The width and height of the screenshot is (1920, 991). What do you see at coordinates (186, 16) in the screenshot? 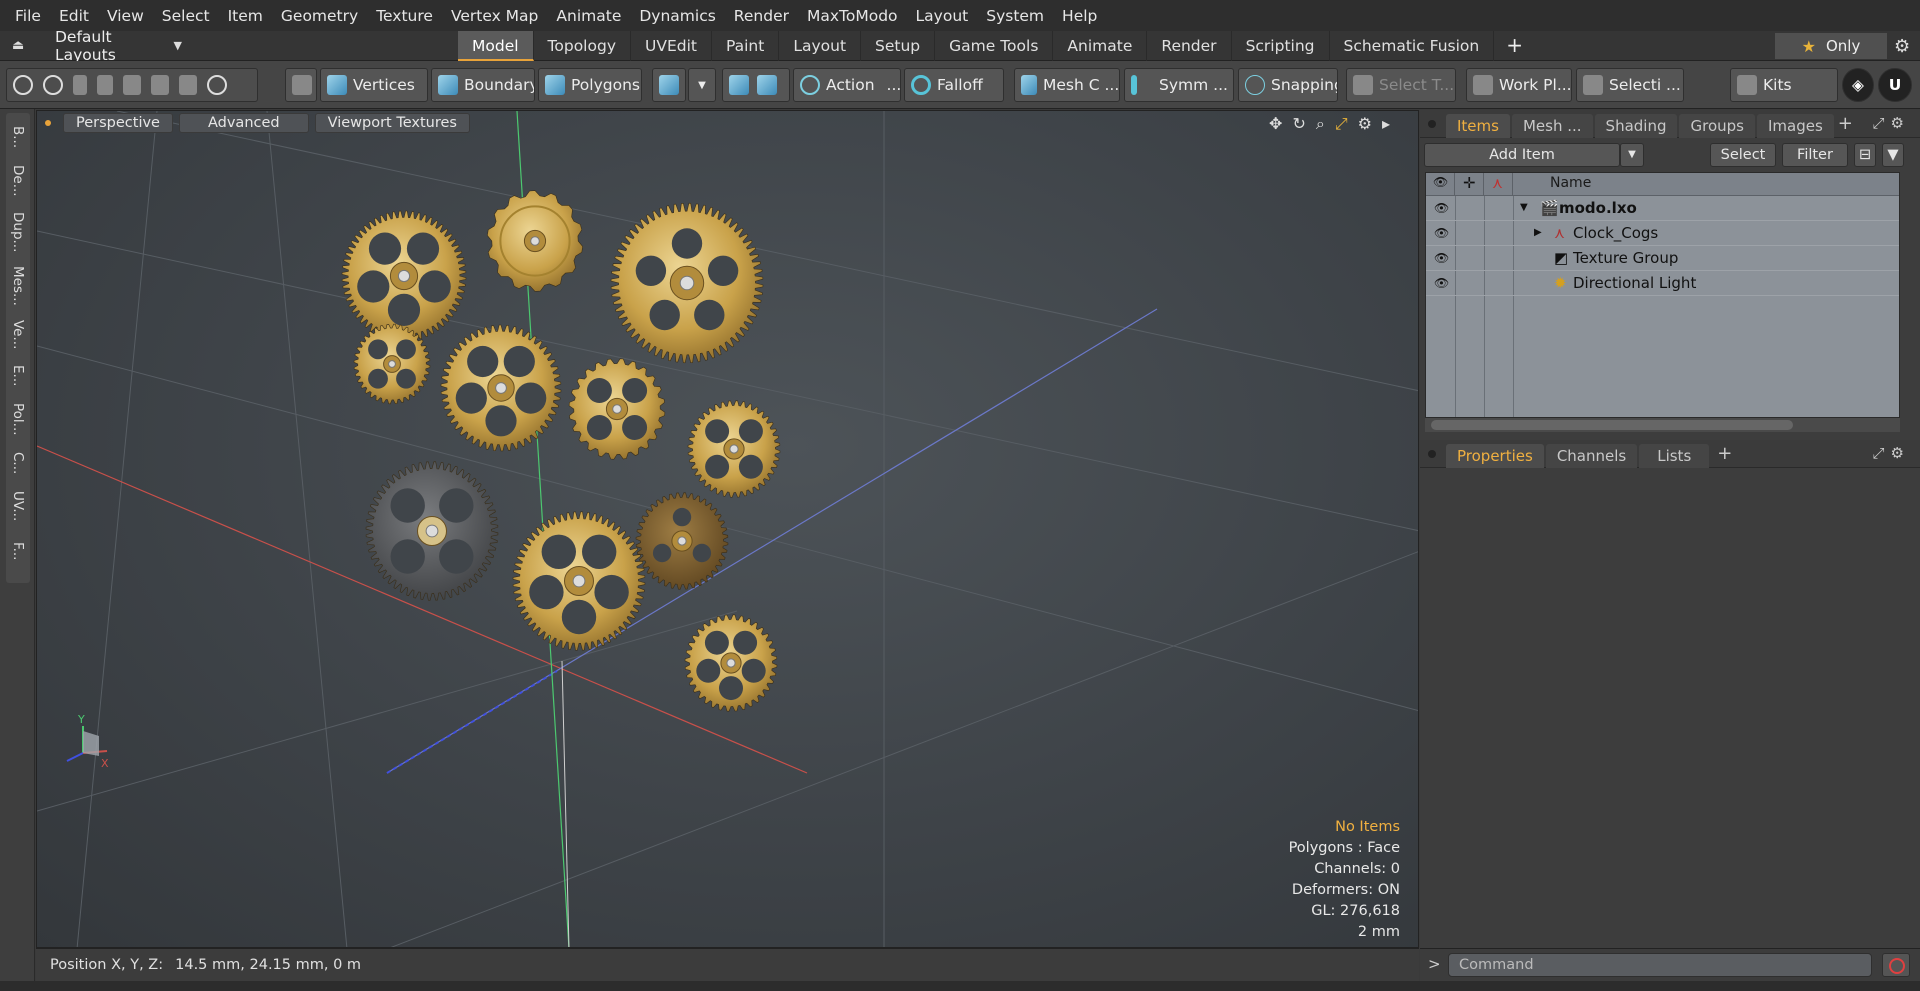
I see `menu-select: Select` at bounding box center [186, 16].